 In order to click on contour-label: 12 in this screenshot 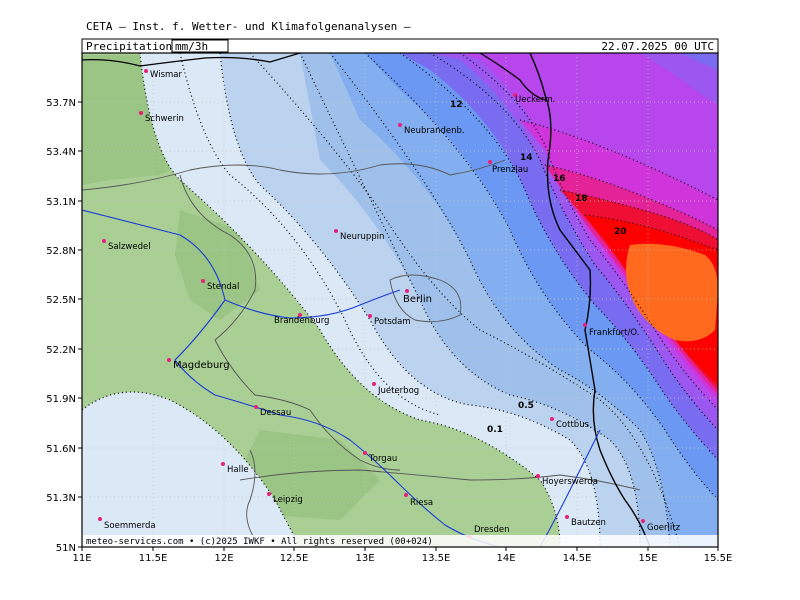, I will do `click(456, 105)`.